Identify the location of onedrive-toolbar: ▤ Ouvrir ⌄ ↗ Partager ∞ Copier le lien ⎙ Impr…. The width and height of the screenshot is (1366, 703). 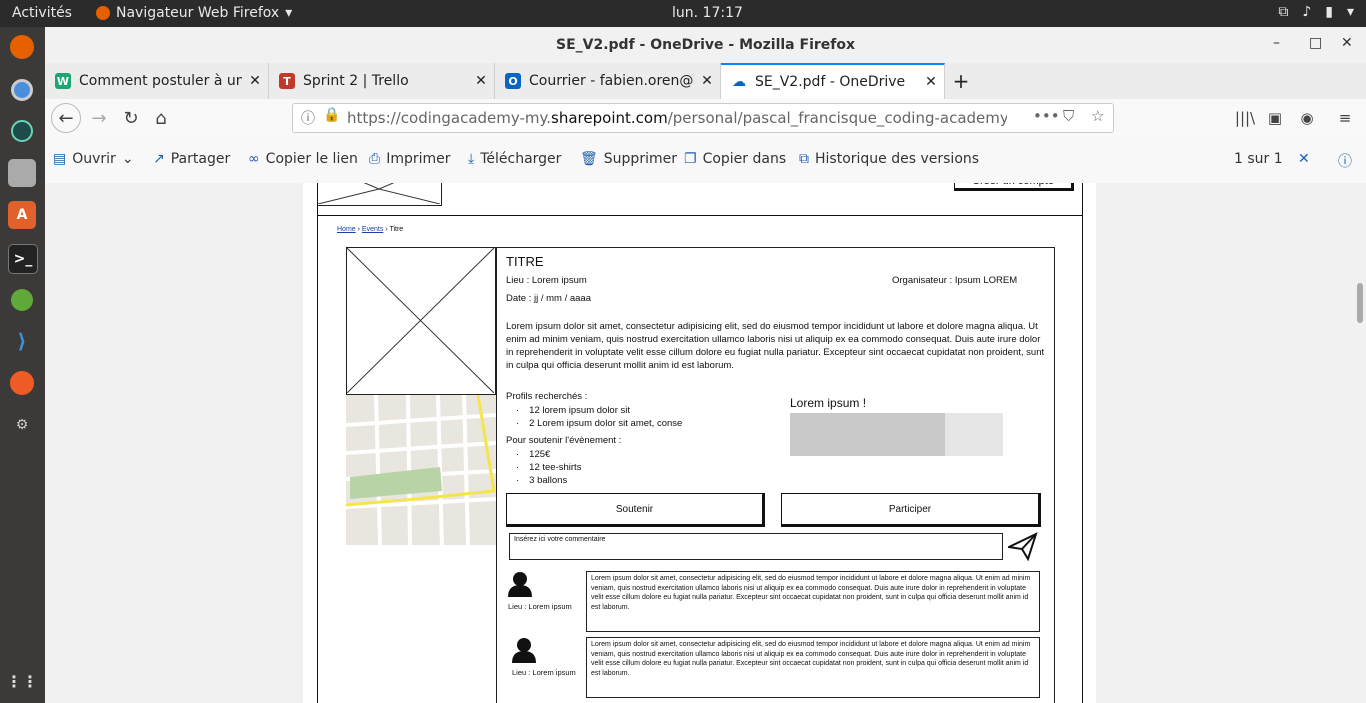
(705, 160).